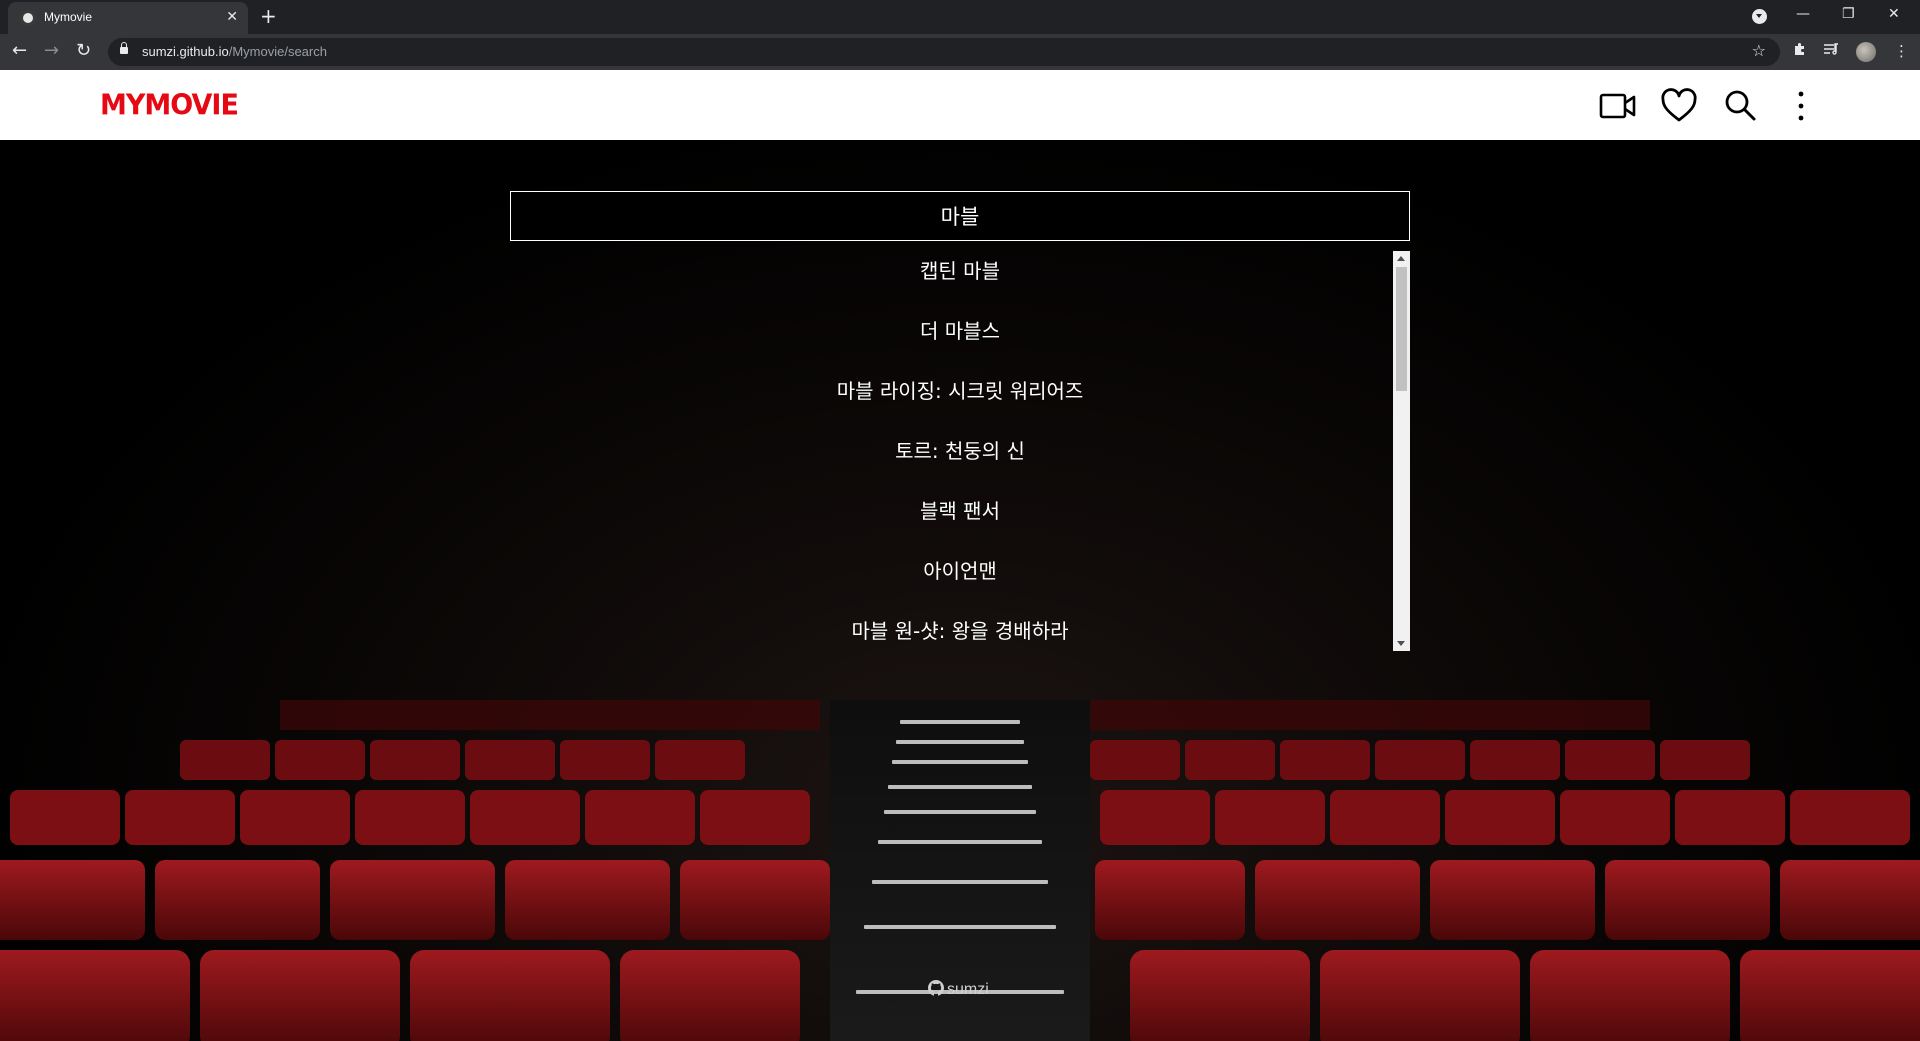 This screenshot has width=1920, height=1041. What do you see at coordinates (1801, 106) in the screenshot?
I see `more-vertical-icon` at bounding box center [1801, 106].